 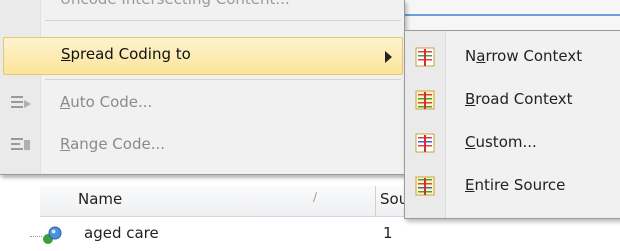 What do you see at coordinates (524, 56) in the screenshot?
I see `submenu-item-label: Narrow Context` at bounding box center [524, 56].